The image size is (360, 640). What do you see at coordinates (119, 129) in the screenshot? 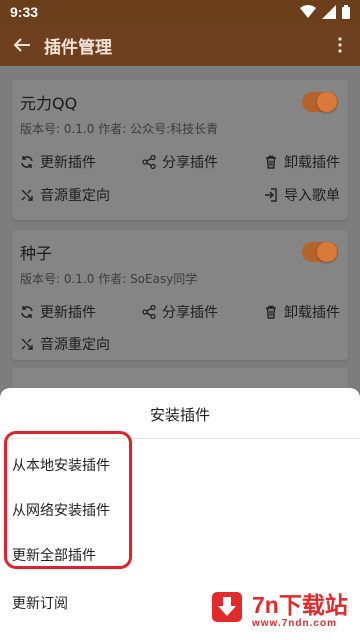
I see `plugin-meta: 版本号: 0.1.0 作者: 公众号:科技长青` at bounding box center [119, 129].